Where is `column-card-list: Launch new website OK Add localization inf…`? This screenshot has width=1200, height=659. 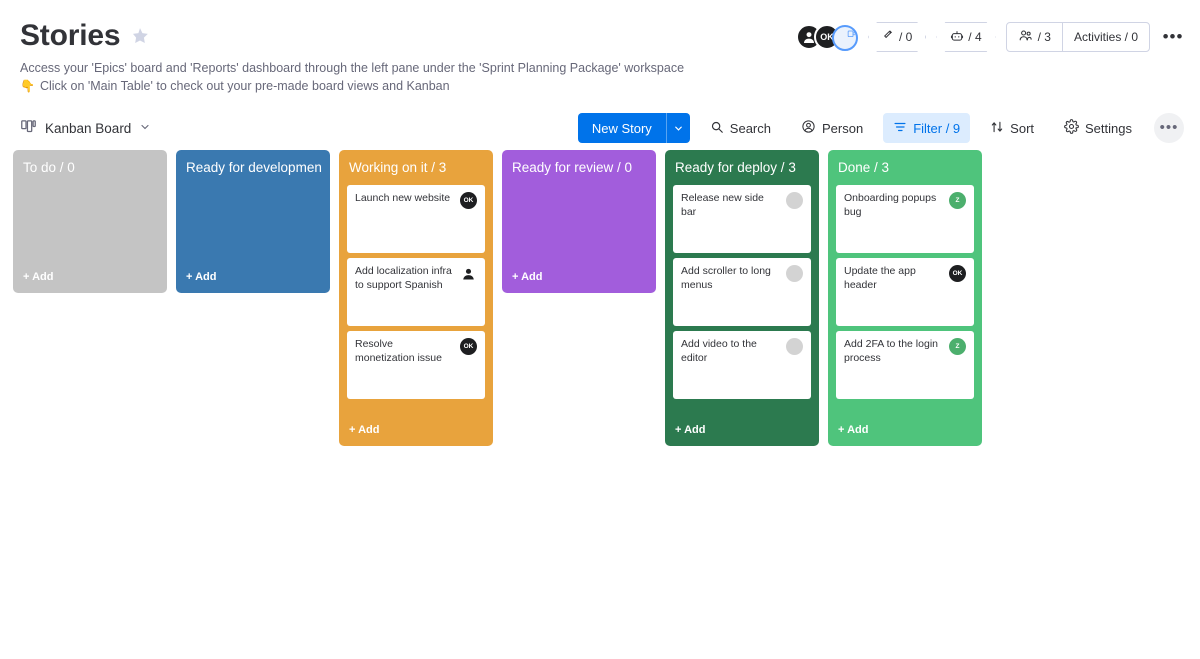
column-card-list: Launch new website OK Add localization inf… is located at coordinates (416, 292).